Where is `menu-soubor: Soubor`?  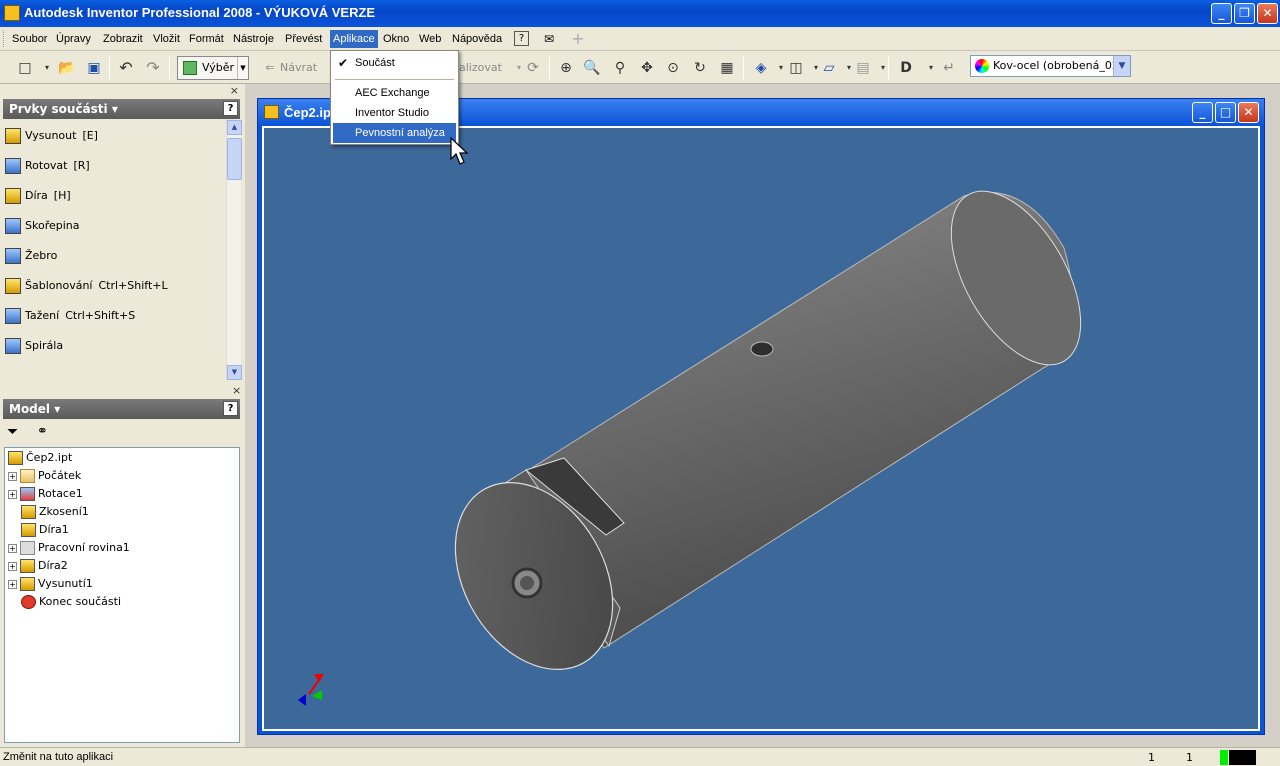 menu-soubor: Soubor is located at coordinates (29, 39).